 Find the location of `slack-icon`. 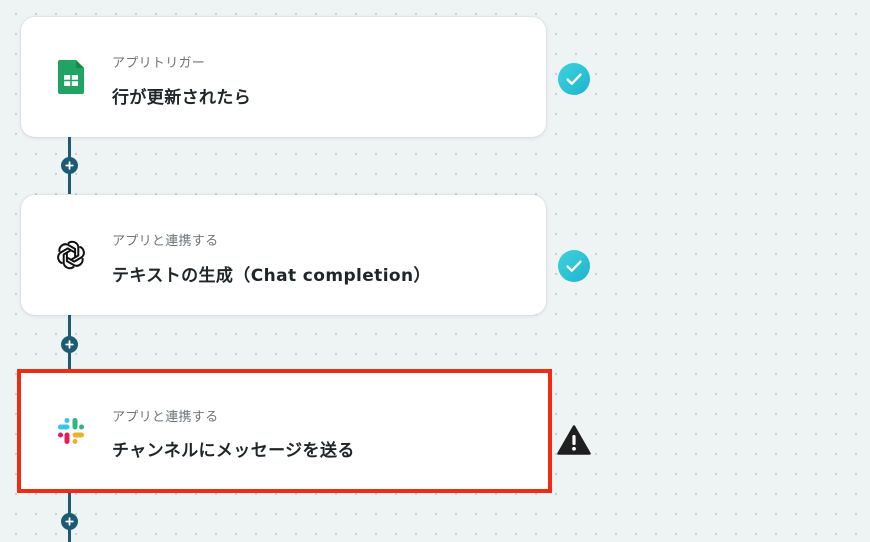

slack-icon is located at coordinates (71, 431).